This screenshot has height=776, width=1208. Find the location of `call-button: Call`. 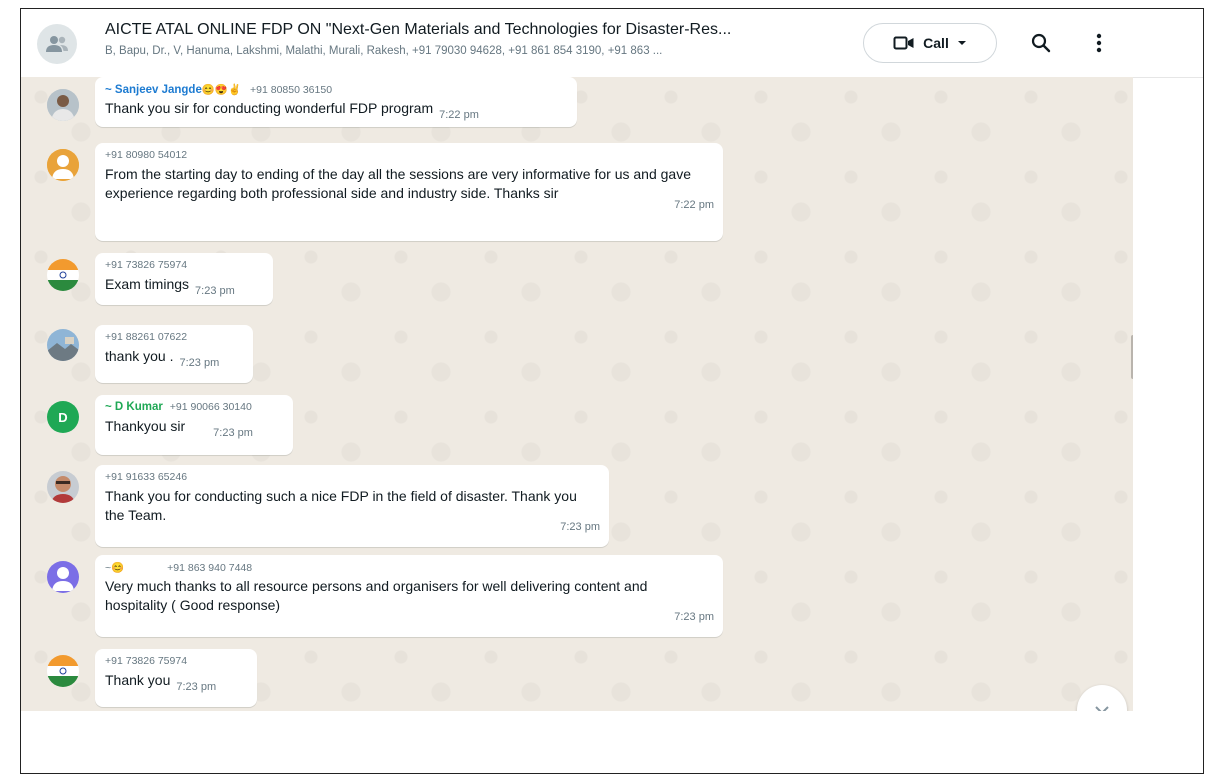

call-button: Call is located at coordinates (930, 43).